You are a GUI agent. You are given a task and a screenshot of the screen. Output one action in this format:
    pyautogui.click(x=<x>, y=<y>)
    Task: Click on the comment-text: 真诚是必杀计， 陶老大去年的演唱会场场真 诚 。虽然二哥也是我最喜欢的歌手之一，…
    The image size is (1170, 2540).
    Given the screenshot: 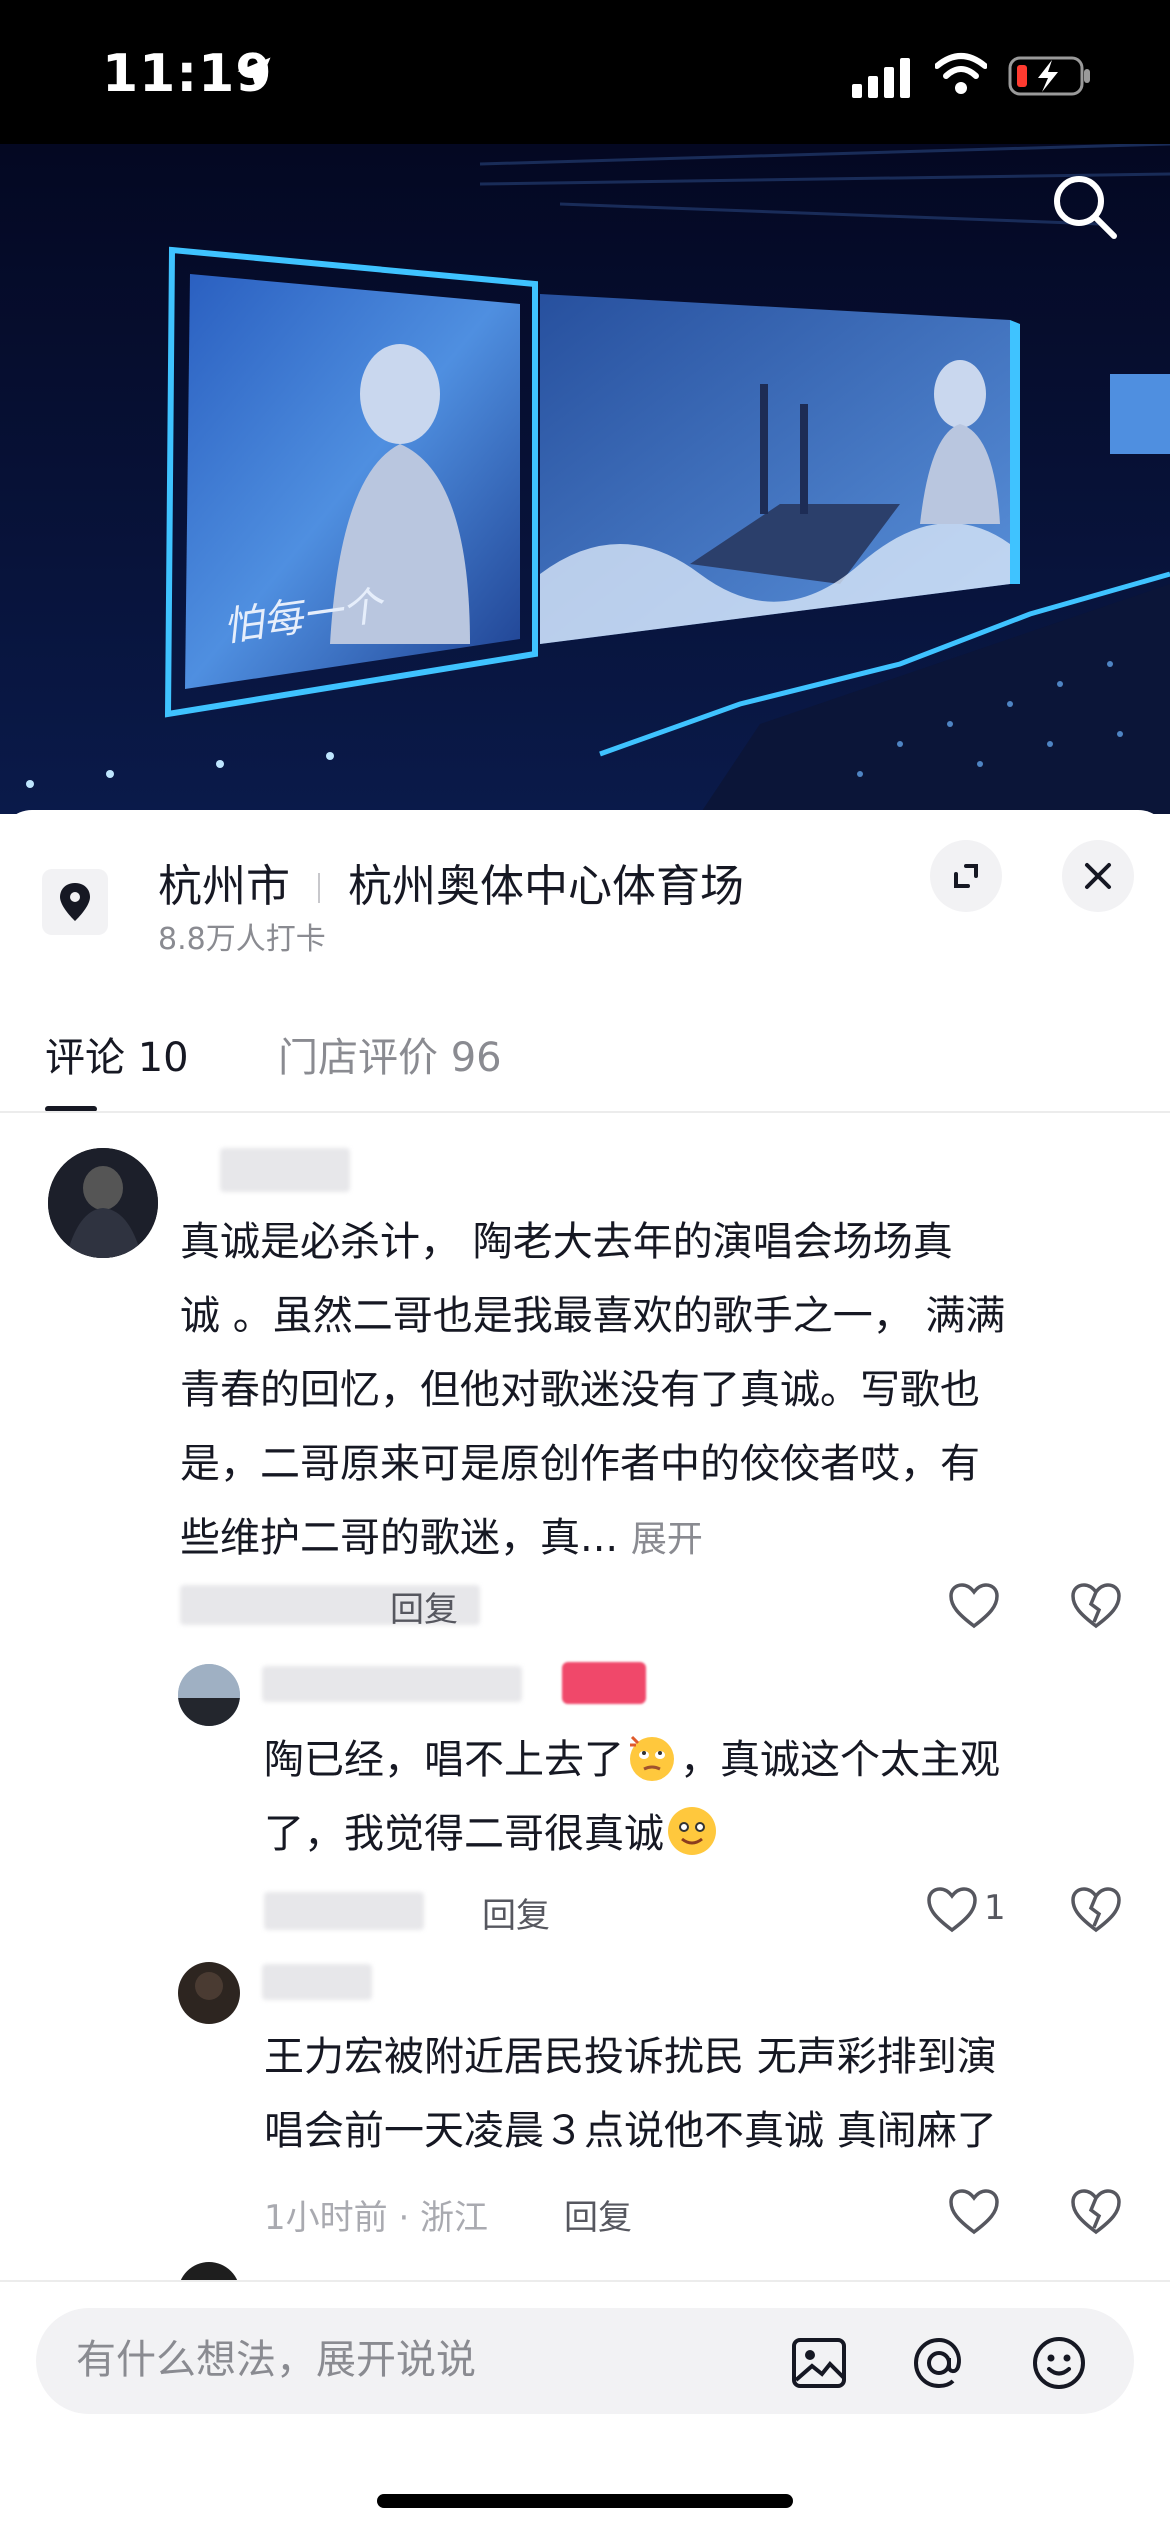 What is the action you would take?
    pyautogui.click(x=593, y=1390)
    